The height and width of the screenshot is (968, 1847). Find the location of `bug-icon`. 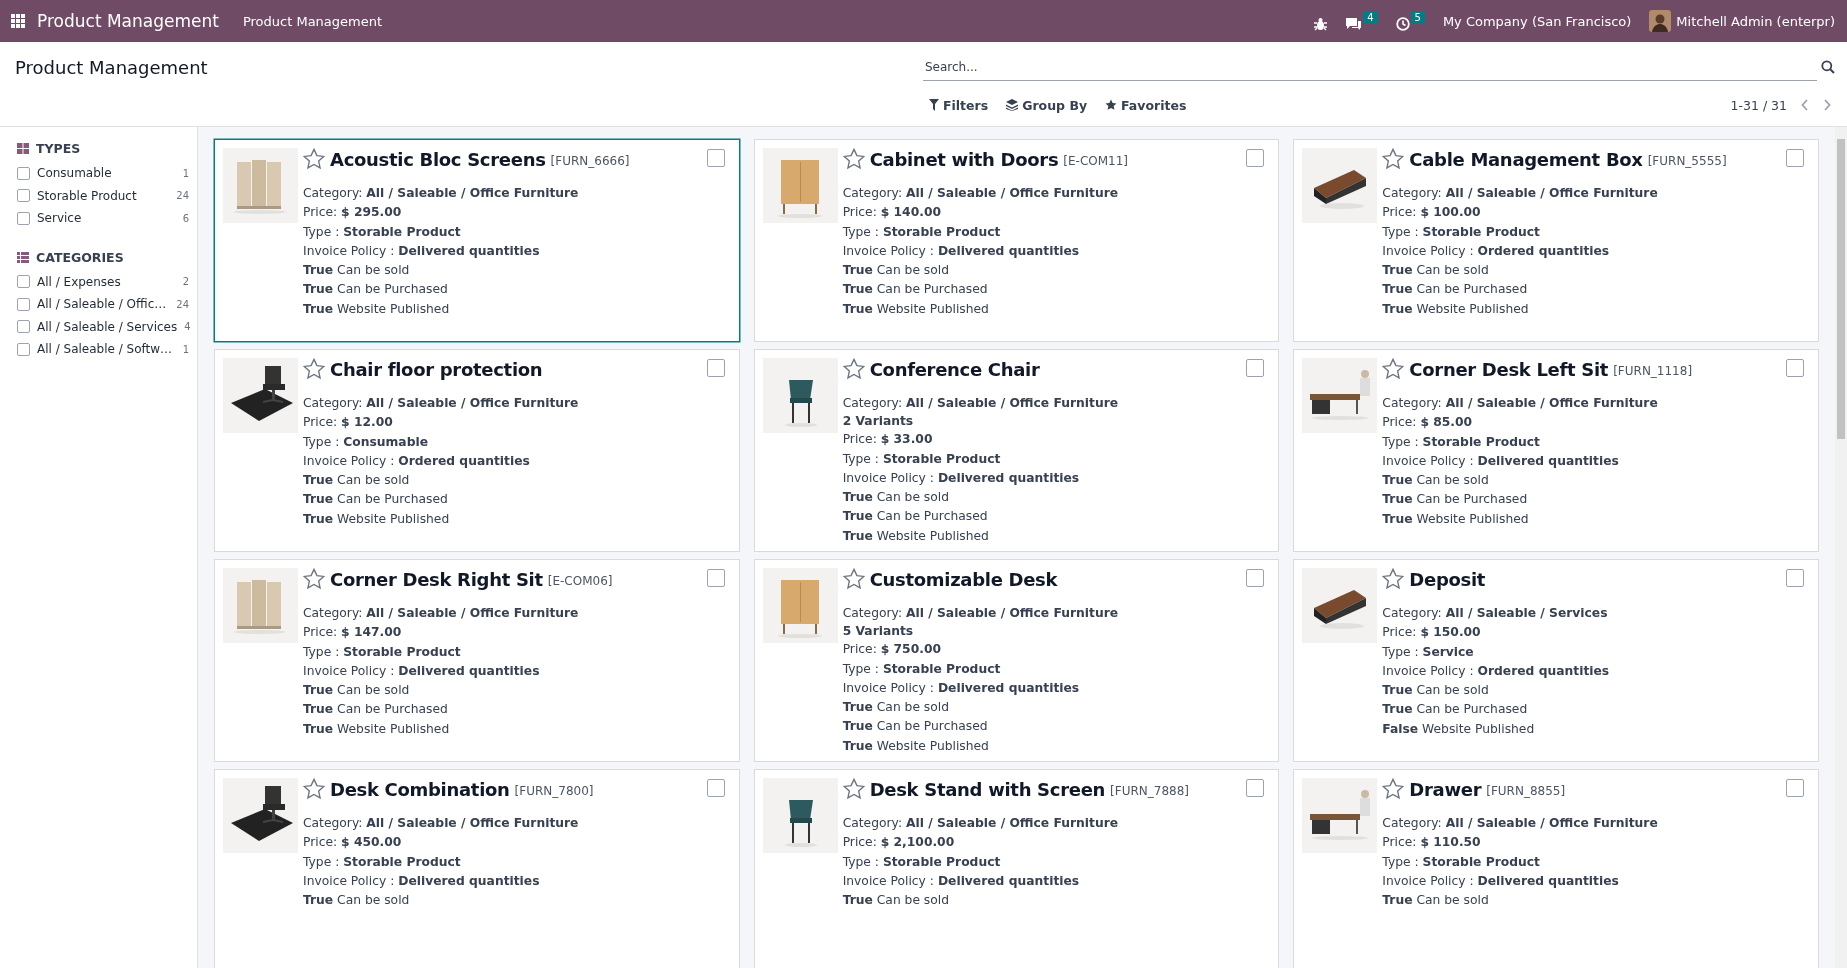

bug-icon is located at coordinates (1321, 24).